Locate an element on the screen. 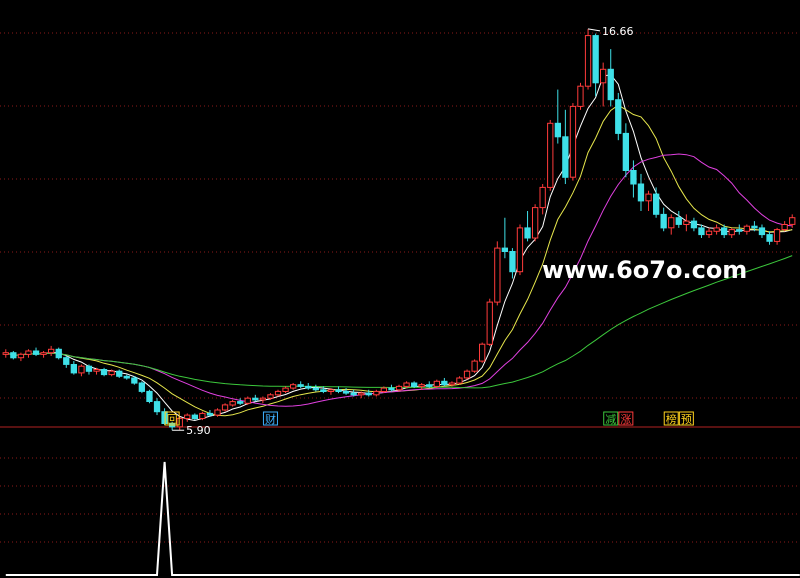 The height and width of the screenshot is (578, 800). signal-tag: 榜 is located at coordinates (671, 418).